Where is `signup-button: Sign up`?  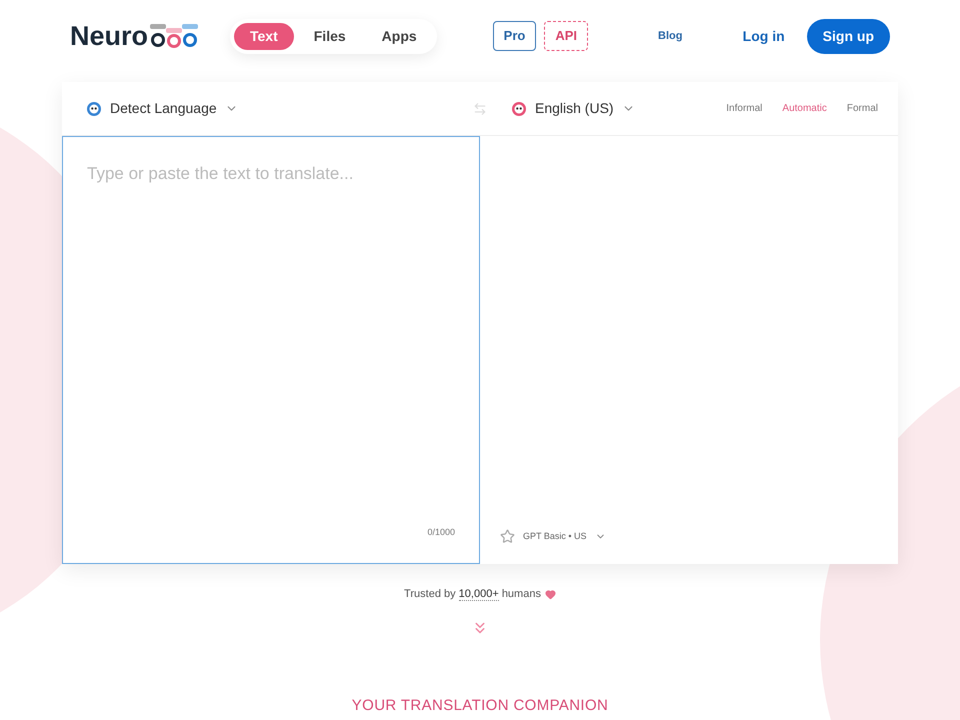
signup-button: Sign up is located at coordinates (848, 36).